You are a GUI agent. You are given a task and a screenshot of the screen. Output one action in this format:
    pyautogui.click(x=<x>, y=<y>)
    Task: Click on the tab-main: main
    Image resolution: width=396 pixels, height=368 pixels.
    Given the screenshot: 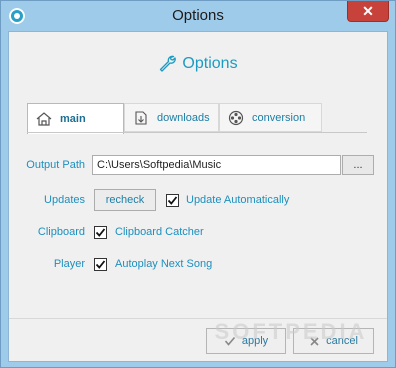 What is the action you would take?
    pyautogui.click(x=75, y=118)
    